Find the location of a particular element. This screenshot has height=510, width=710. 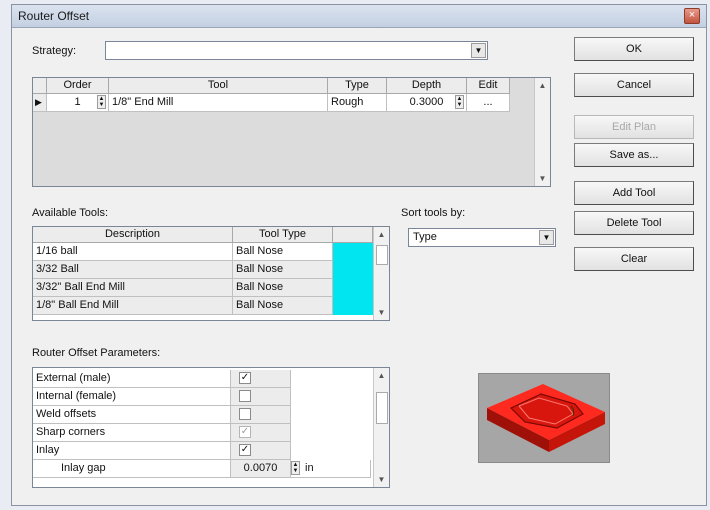

strategy-dropdown: ▼ is located at coordinates (296, 50).